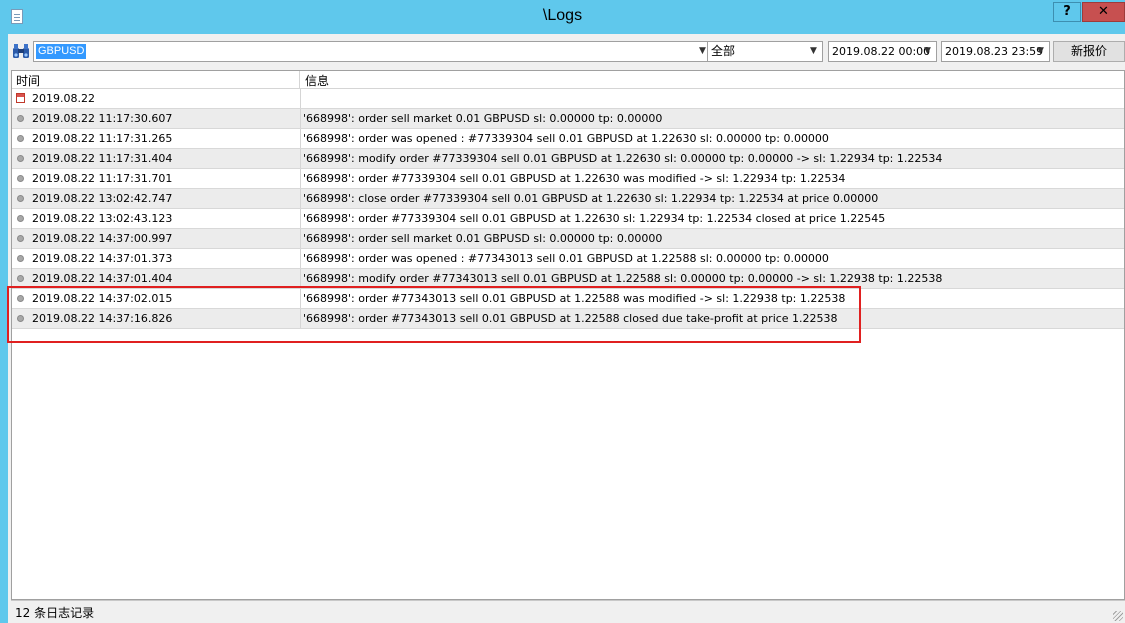 The image size is (1125, 623). Describe the element at coordinates (1103, 12) in the screenshot. I see `close-button: ✕` at that location.